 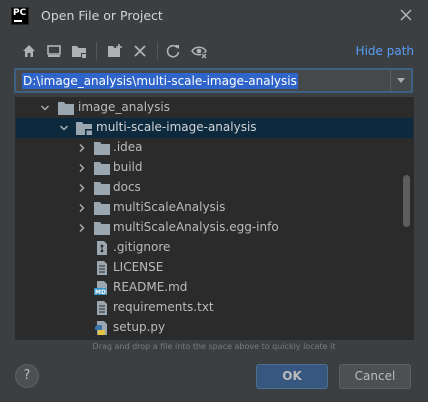 I want to click on tree-item-gitignore: .gitignore, so click(x=214, y=248).